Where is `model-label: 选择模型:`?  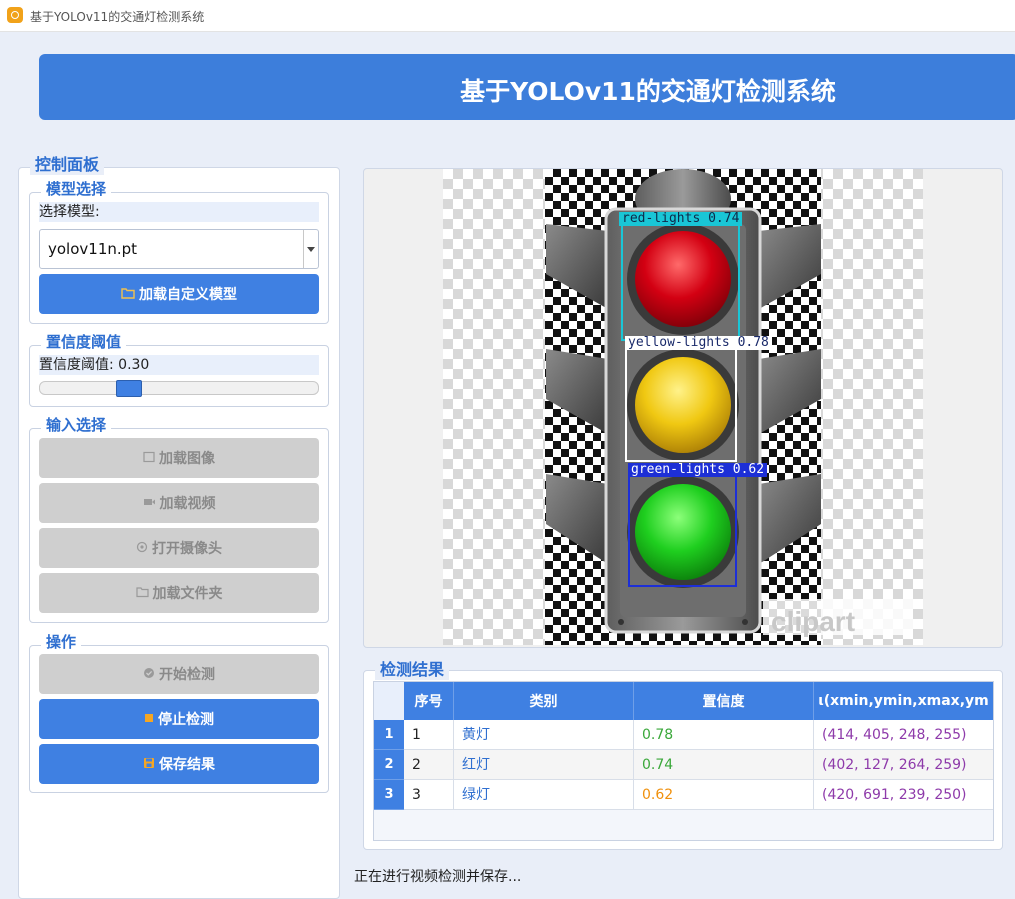 model-label: 选择模型: is located at coordinates (179, 212).